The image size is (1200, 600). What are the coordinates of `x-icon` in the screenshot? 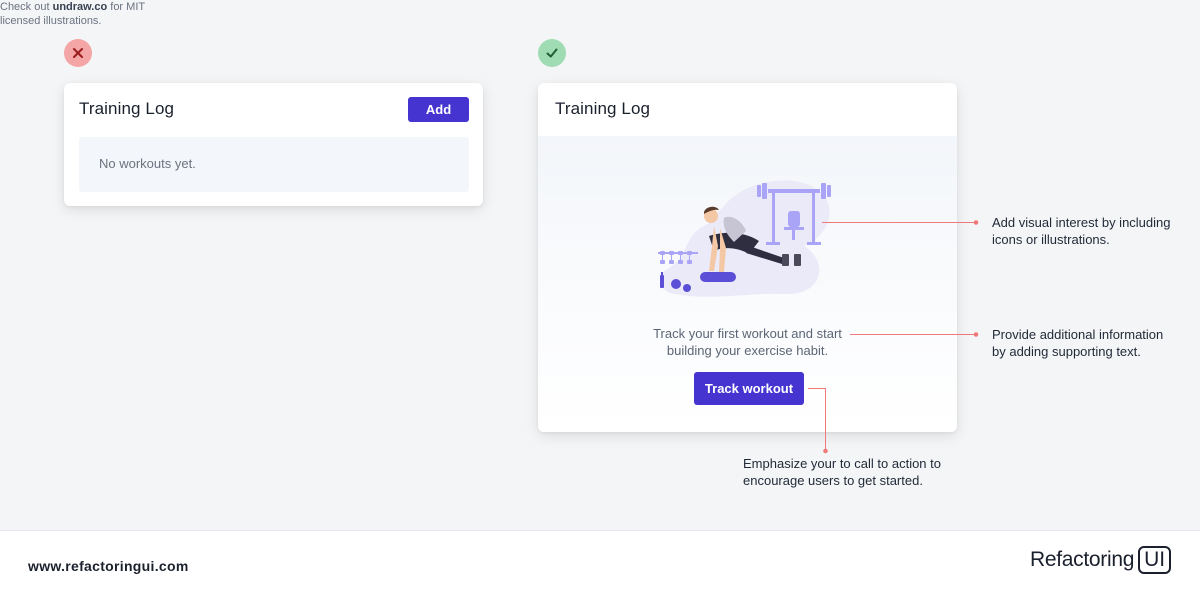 It's located at (78, 53).